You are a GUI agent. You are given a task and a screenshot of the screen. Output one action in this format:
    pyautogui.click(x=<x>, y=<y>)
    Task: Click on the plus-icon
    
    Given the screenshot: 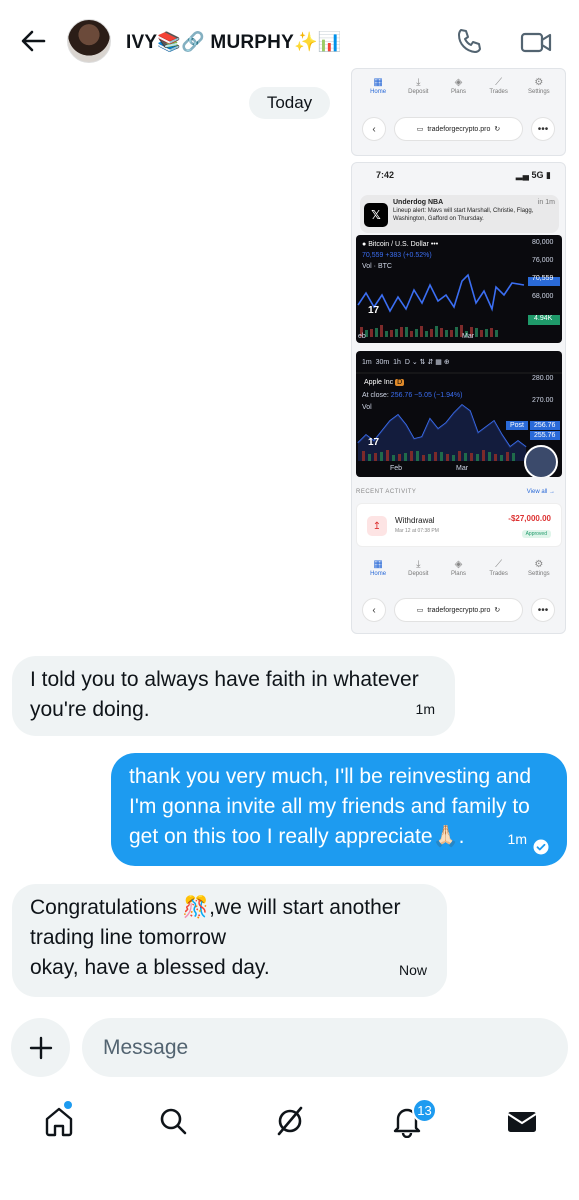 What is the action you would take?
    pyautogui.click(x=40, y=1047)
    